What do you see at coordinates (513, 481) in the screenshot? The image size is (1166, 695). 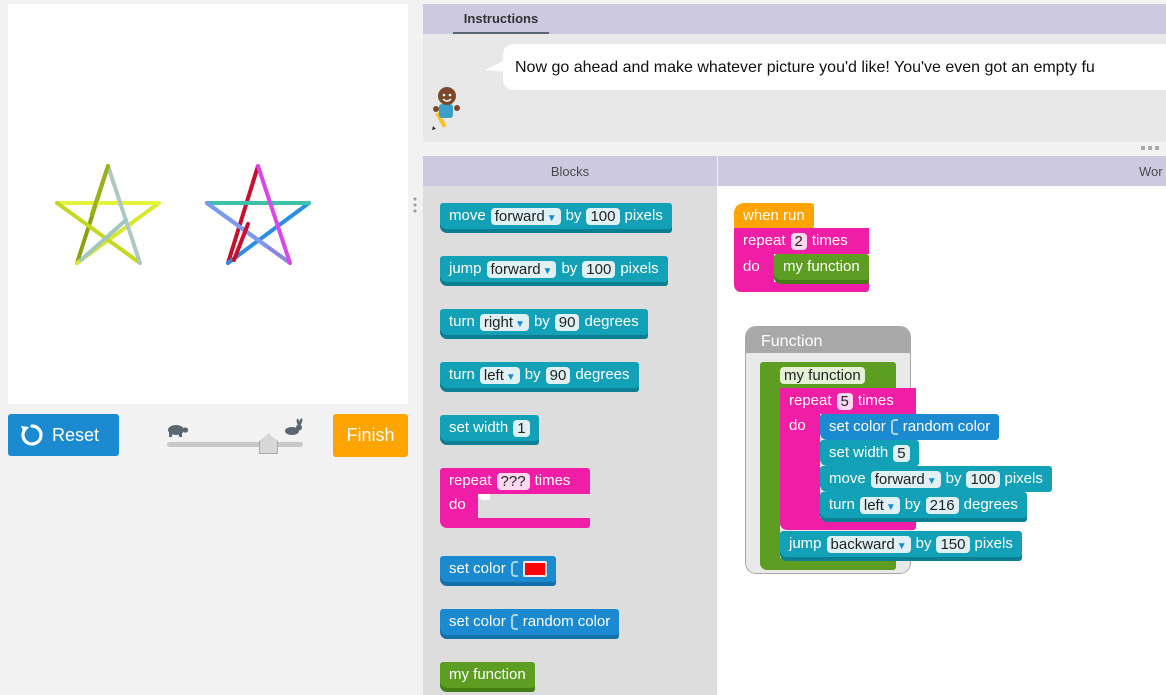 I see `number-field: ???` at bounding box center [513, 481].